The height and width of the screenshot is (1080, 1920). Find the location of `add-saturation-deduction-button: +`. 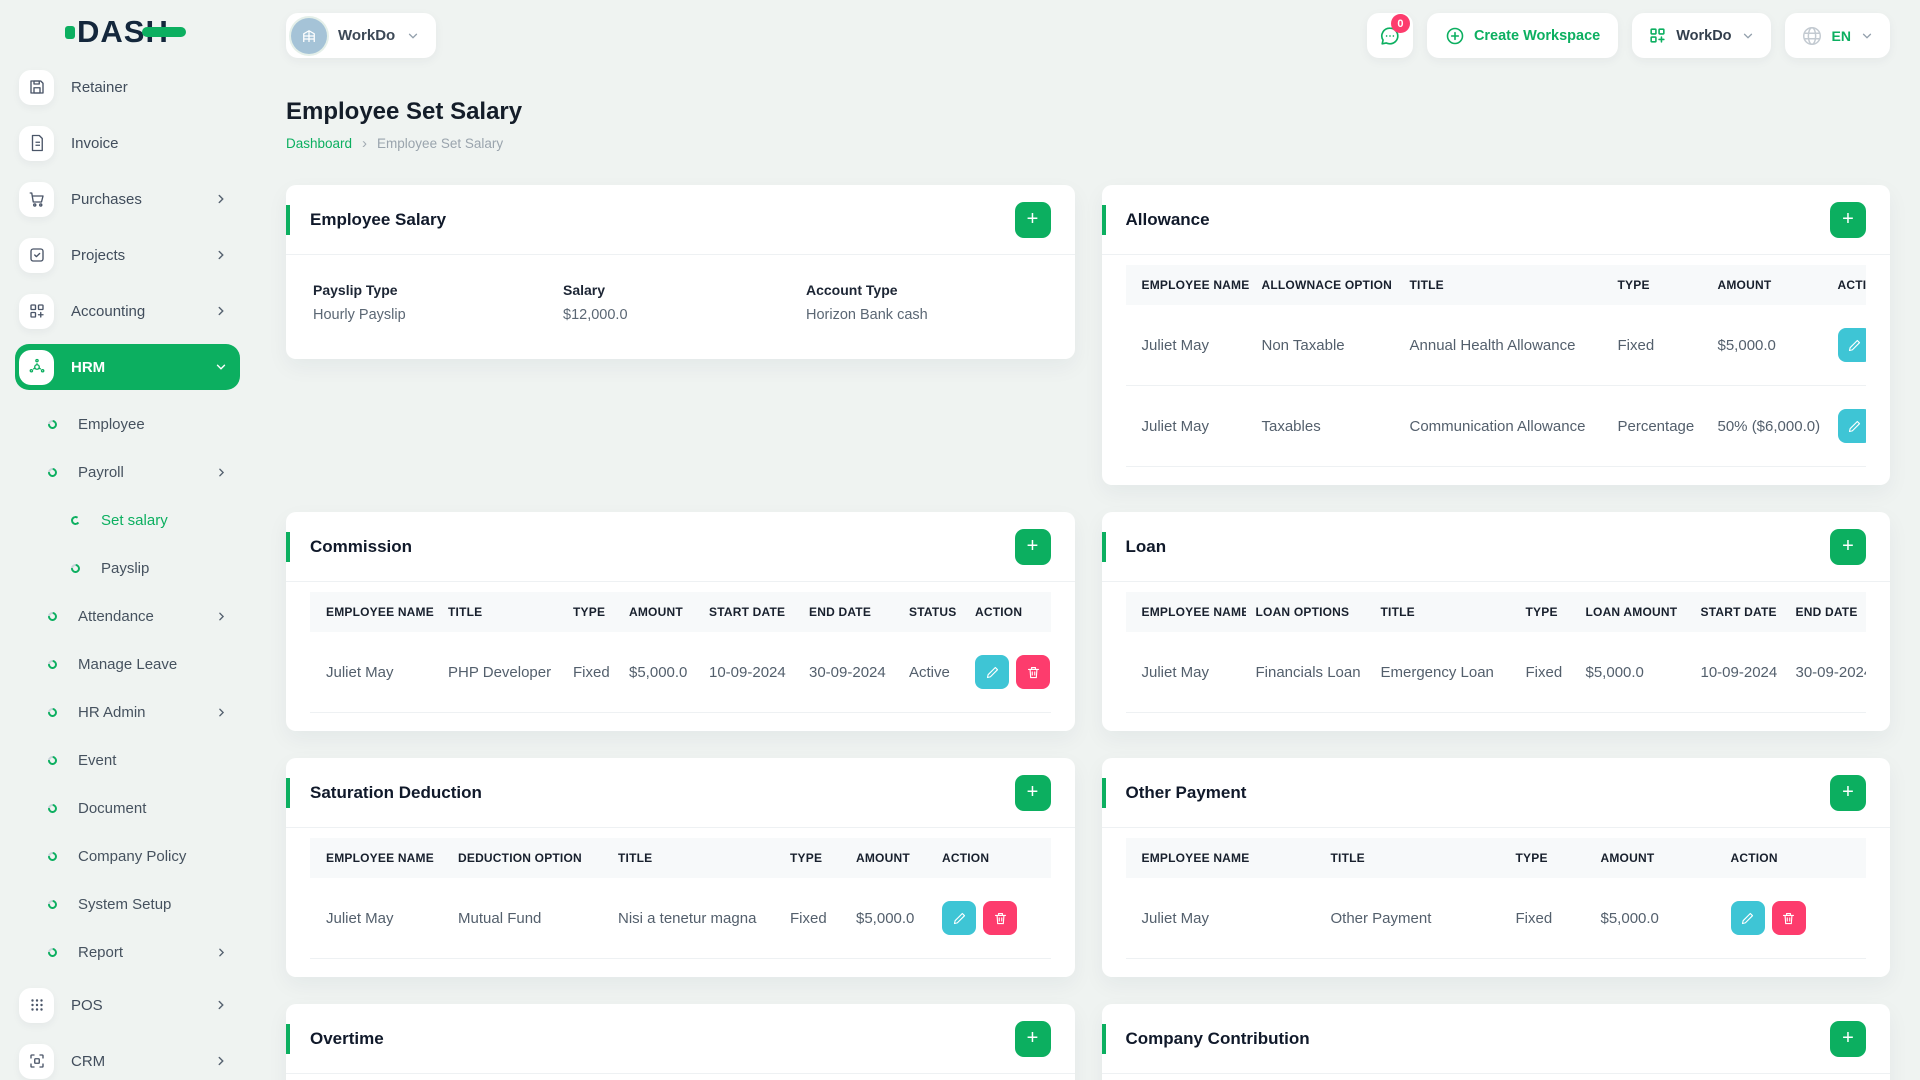

add-saturation-deduction-button: + is located at coordinates (1032, 792).